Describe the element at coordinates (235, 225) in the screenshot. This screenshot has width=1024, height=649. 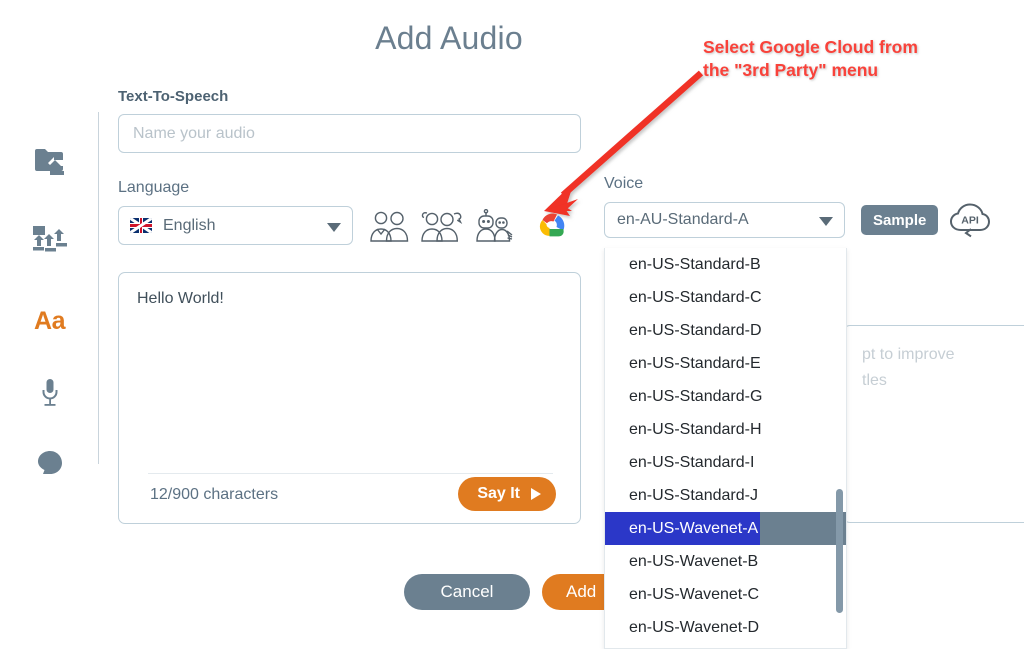
I see `language-select: English` at that location.